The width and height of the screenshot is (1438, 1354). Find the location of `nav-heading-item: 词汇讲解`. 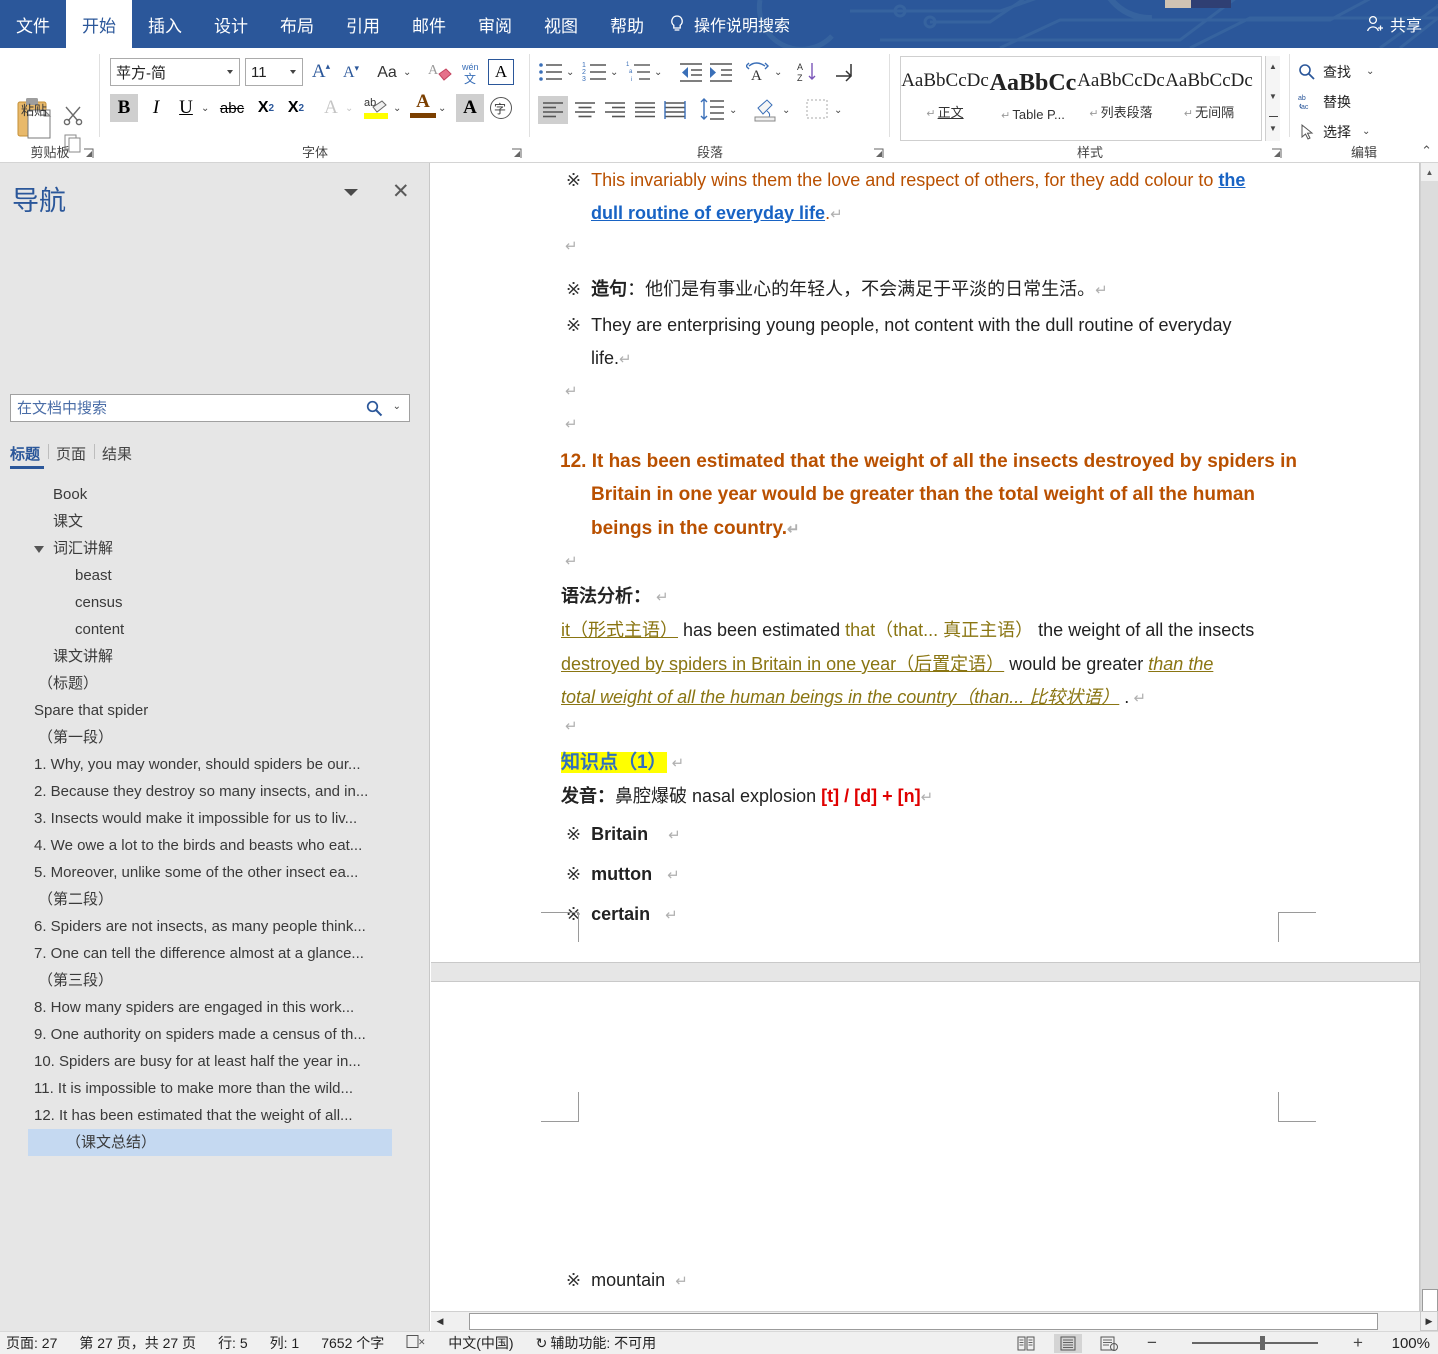

nav-heading-item: 词汇讲解 is located at coordinates (215, 548).